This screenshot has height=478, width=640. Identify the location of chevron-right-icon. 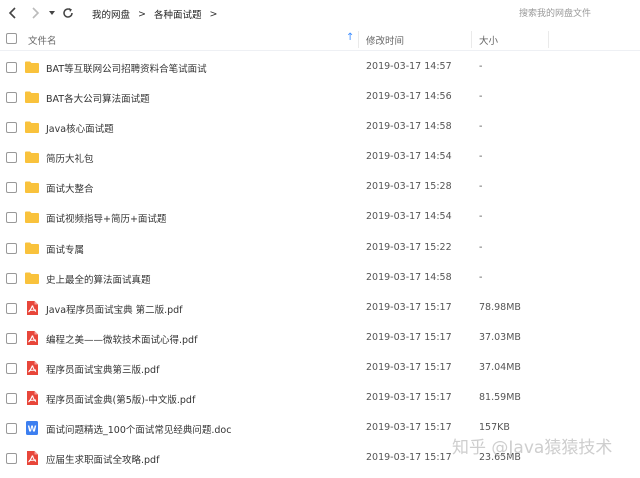
(35, 13).